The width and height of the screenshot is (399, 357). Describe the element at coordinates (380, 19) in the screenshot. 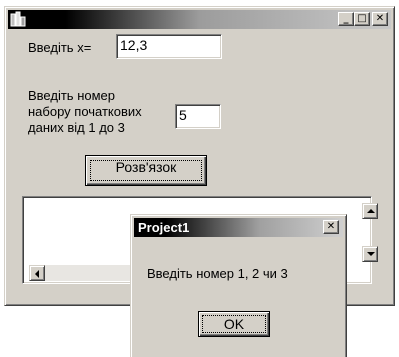

I see `close-button: ✕` at that location.